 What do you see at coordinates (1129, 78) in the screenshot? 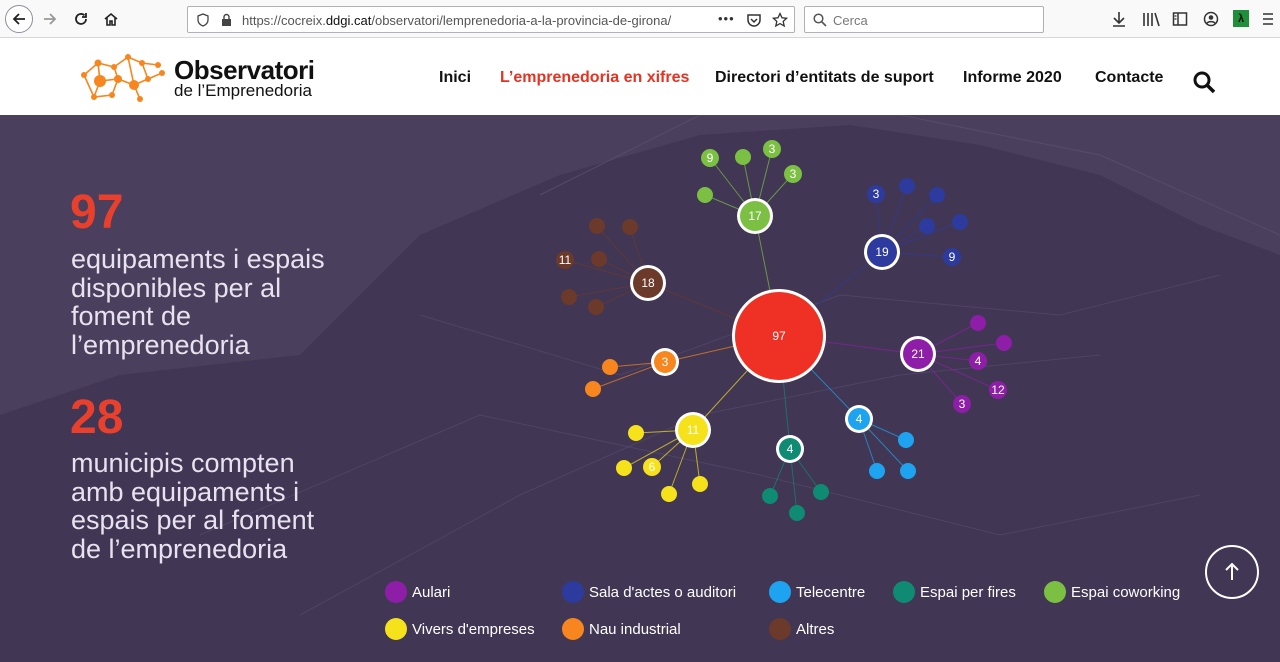
I see `nav-contacte: Contacte` at bounding box center [1129, 78].